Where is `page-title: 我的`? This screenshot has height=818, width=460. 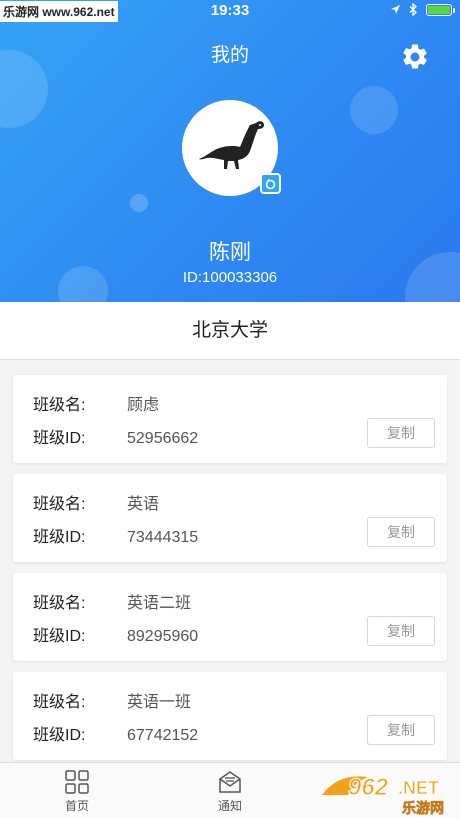 page-title: 我的 is located at coordinates (229, 55).